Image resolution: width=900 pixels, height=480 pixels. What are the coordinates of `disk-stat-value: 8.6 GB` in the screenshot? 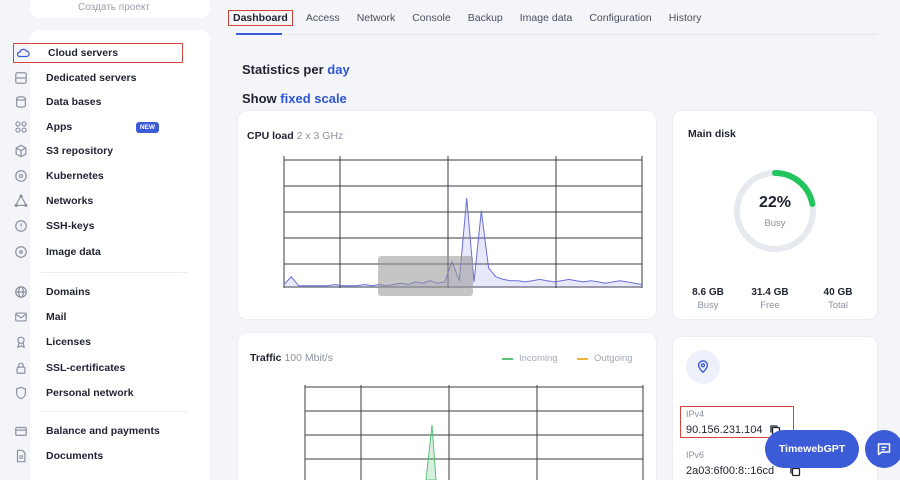 It's located at (708, 292).